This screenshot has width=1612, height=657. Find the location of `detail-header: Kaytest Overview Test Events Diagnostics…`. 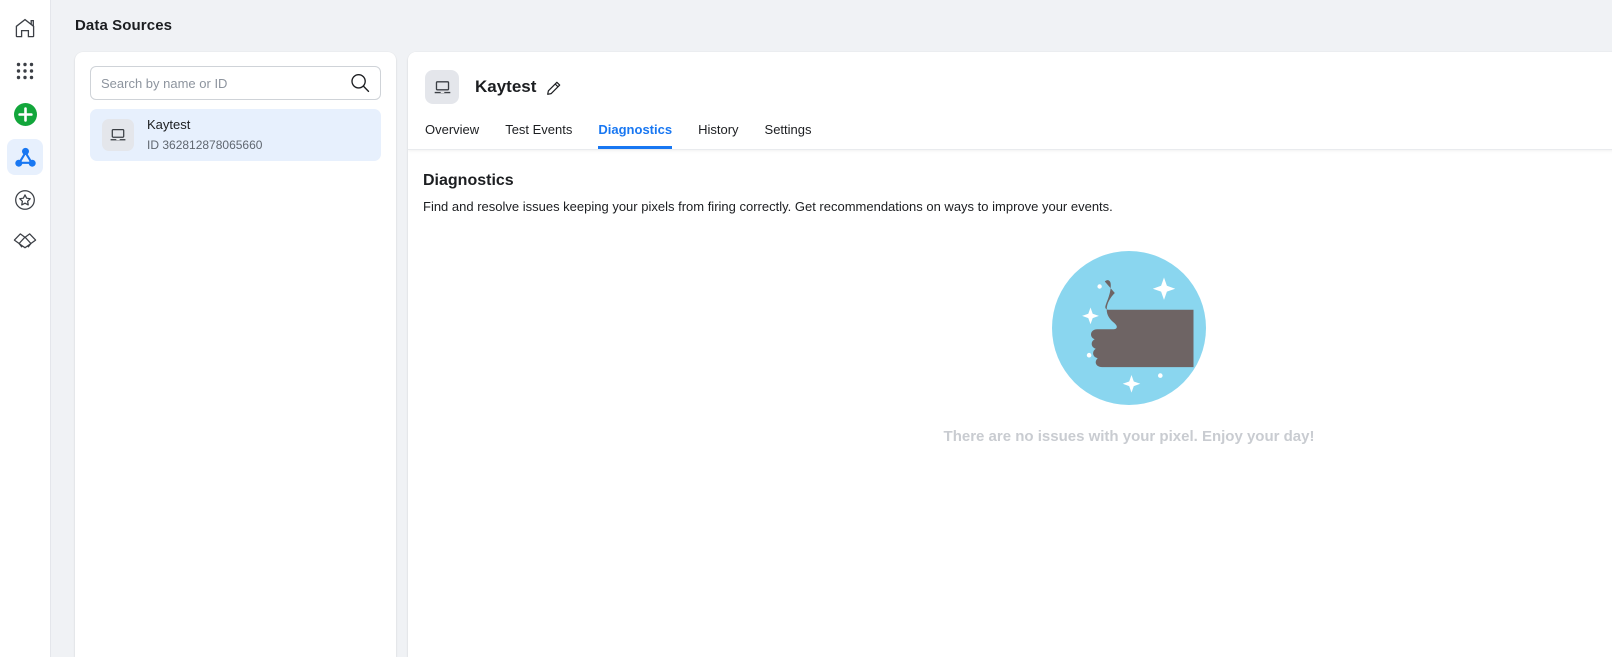

detail-header: Kaytest Overview Test Events Diagnostics… is located at coordinates (1010, 101).